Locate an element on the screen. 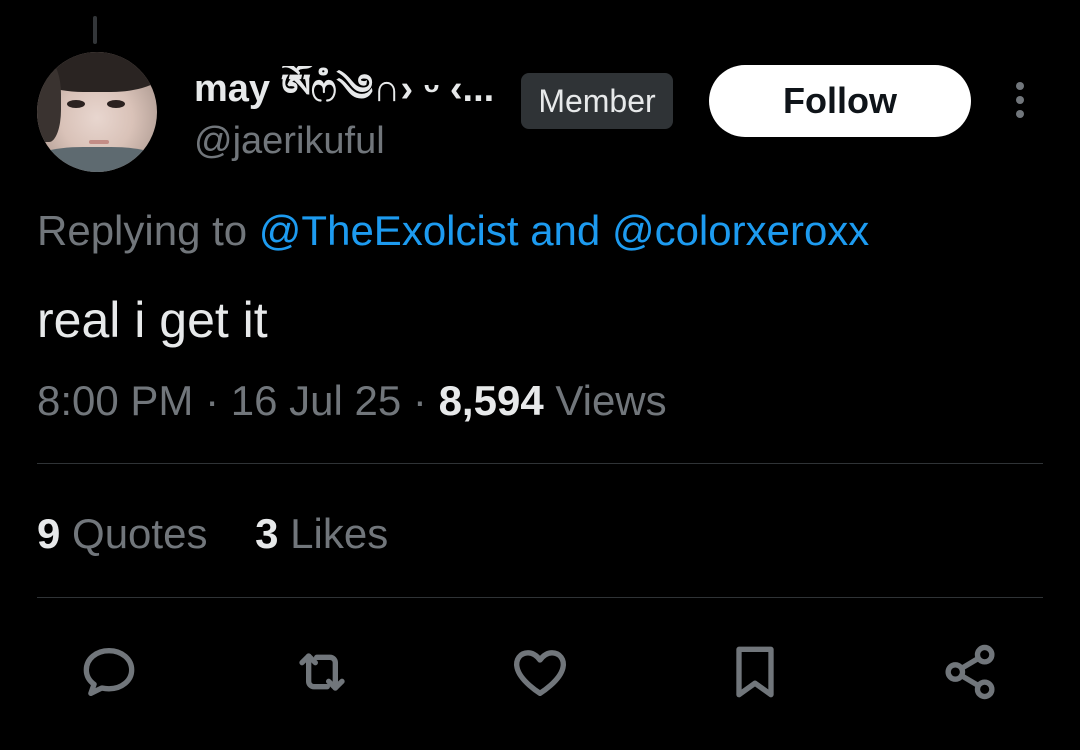  tweet-time: 8:00 PM is located at coordinates (115, 400).